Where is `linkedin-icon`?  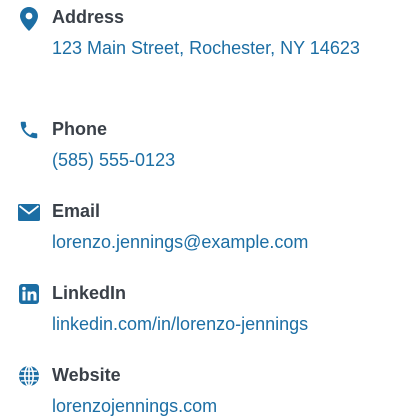
linkedin-icon is located at coordinates (29, 294).